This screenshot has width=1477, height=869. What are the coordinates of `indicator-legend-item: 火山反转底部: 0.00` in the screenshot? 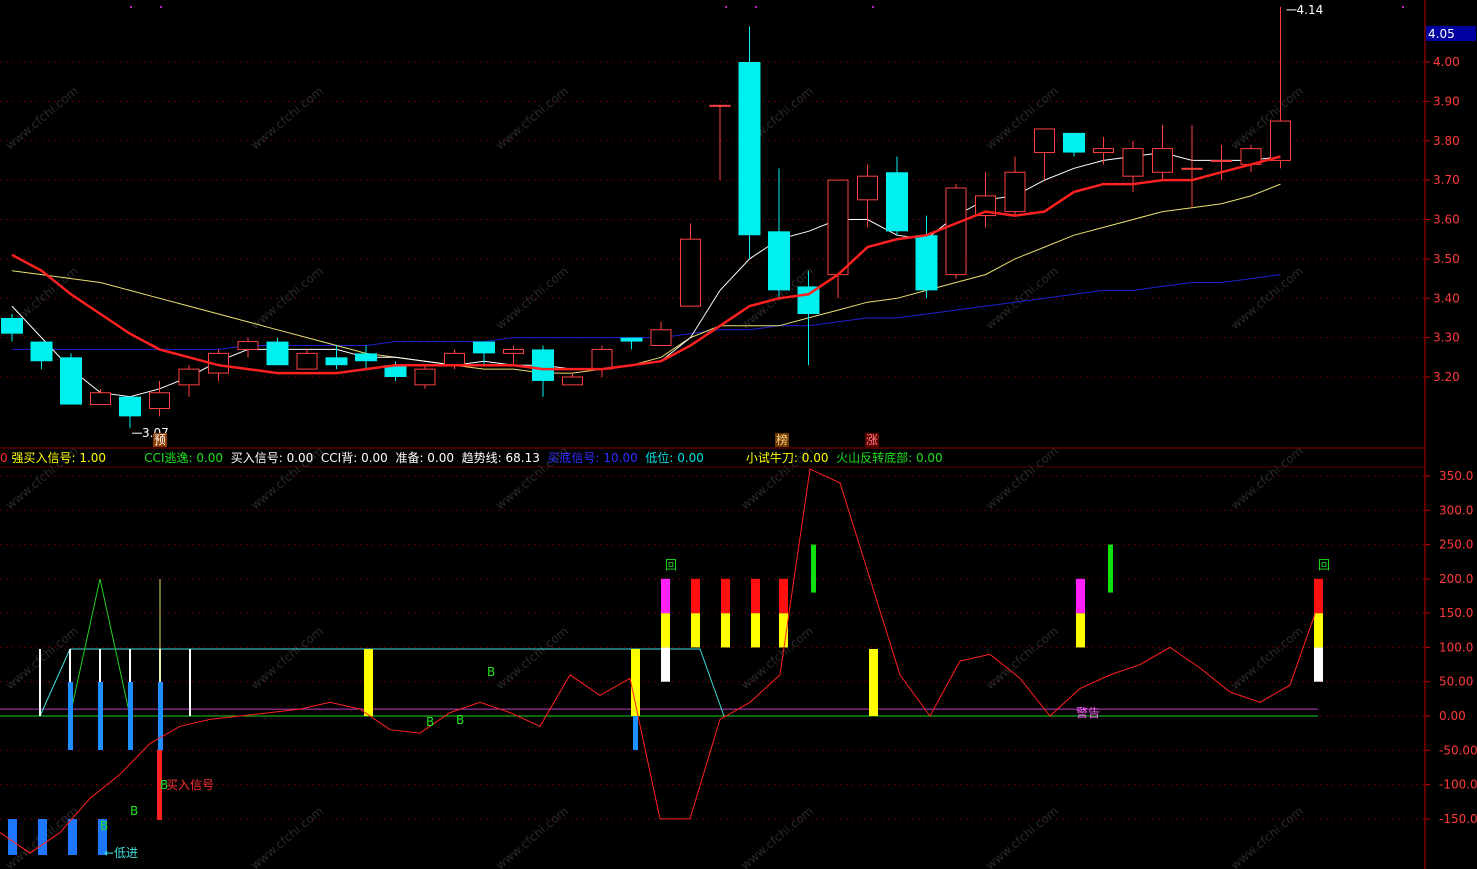 It's located at (885, 458).